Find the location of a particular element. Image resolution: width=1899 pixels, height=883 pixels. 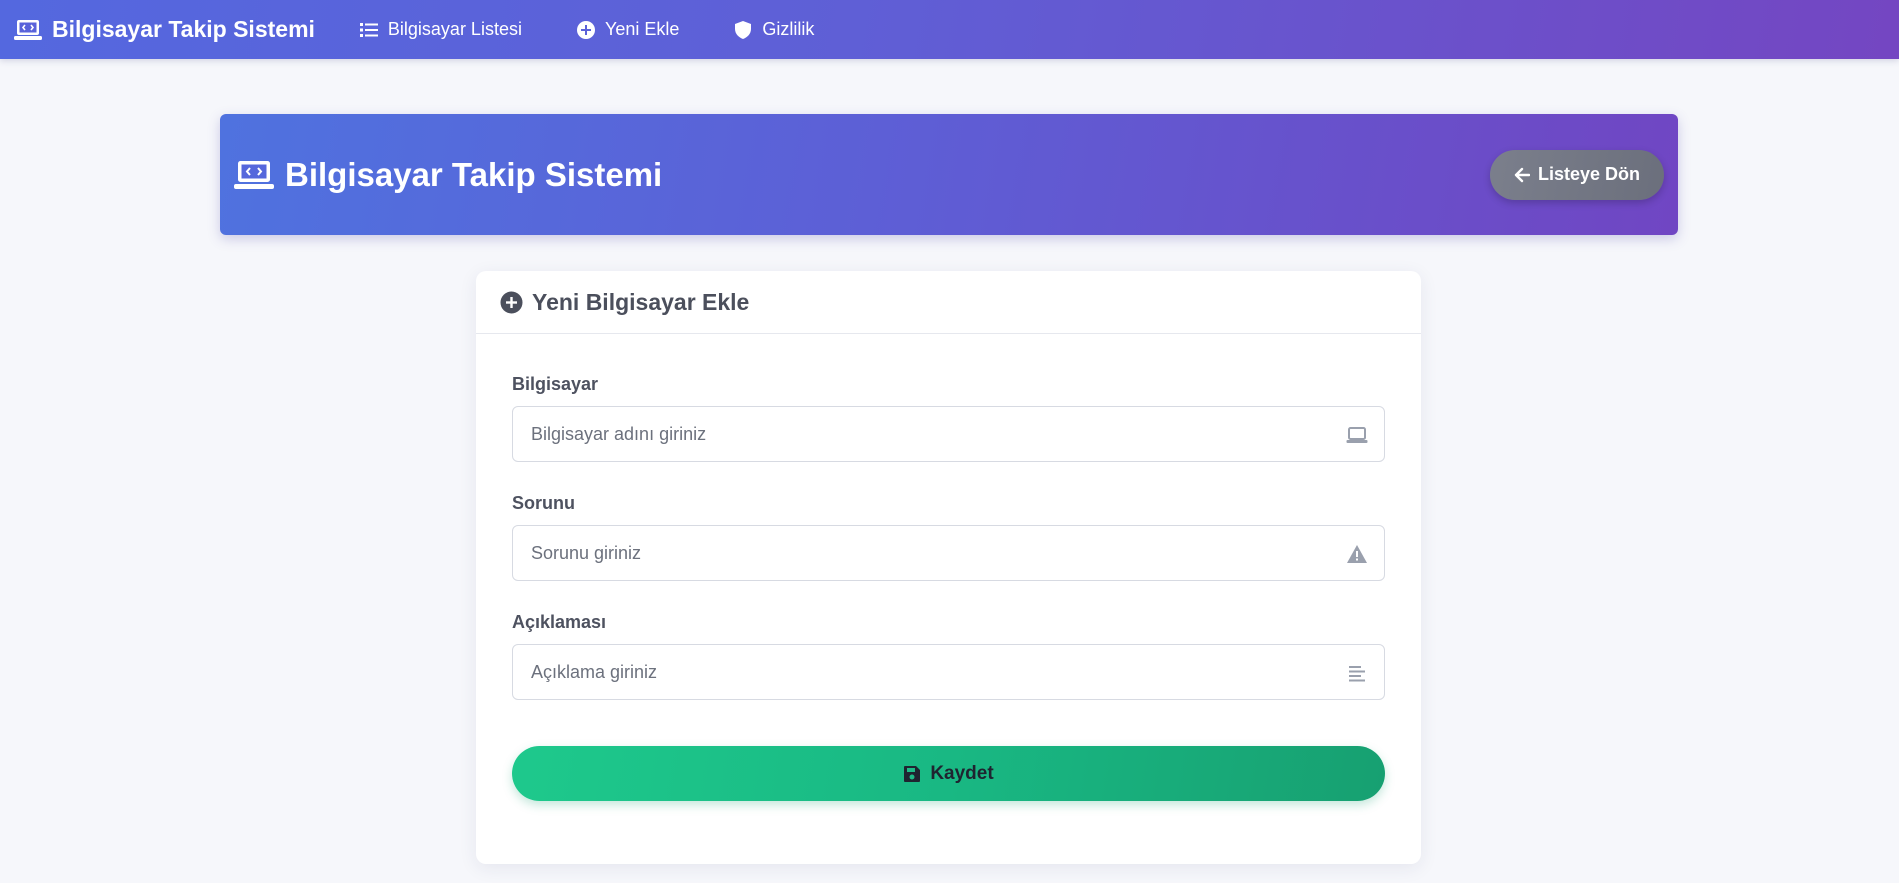

page-title: Bilgisayar Takip Sistemi is located at coordinates (448, 175).